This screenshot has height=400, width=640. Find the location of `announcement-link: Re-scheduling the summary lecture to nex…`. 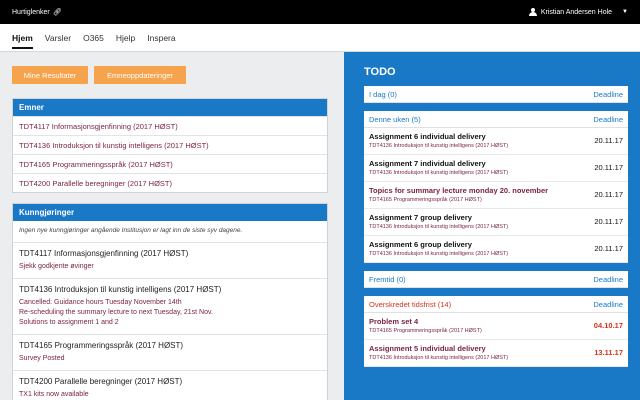

announcement-link: Re-scheduling the summary lecture to nex… is located at coordinates (170, 313).